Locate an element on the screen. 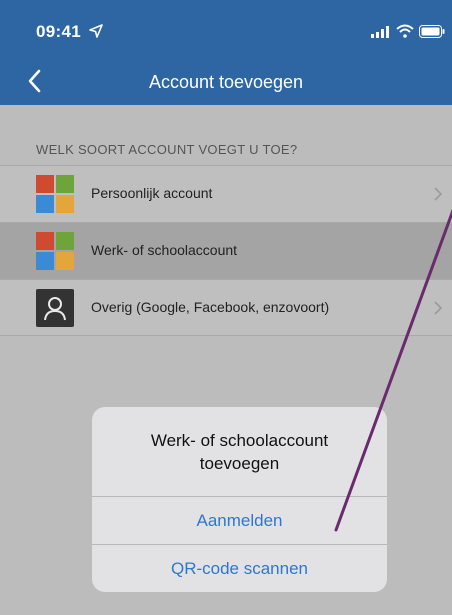 This screenshot has width=452, height=615. location-arrow-icon is located at coordinates (96, 31).